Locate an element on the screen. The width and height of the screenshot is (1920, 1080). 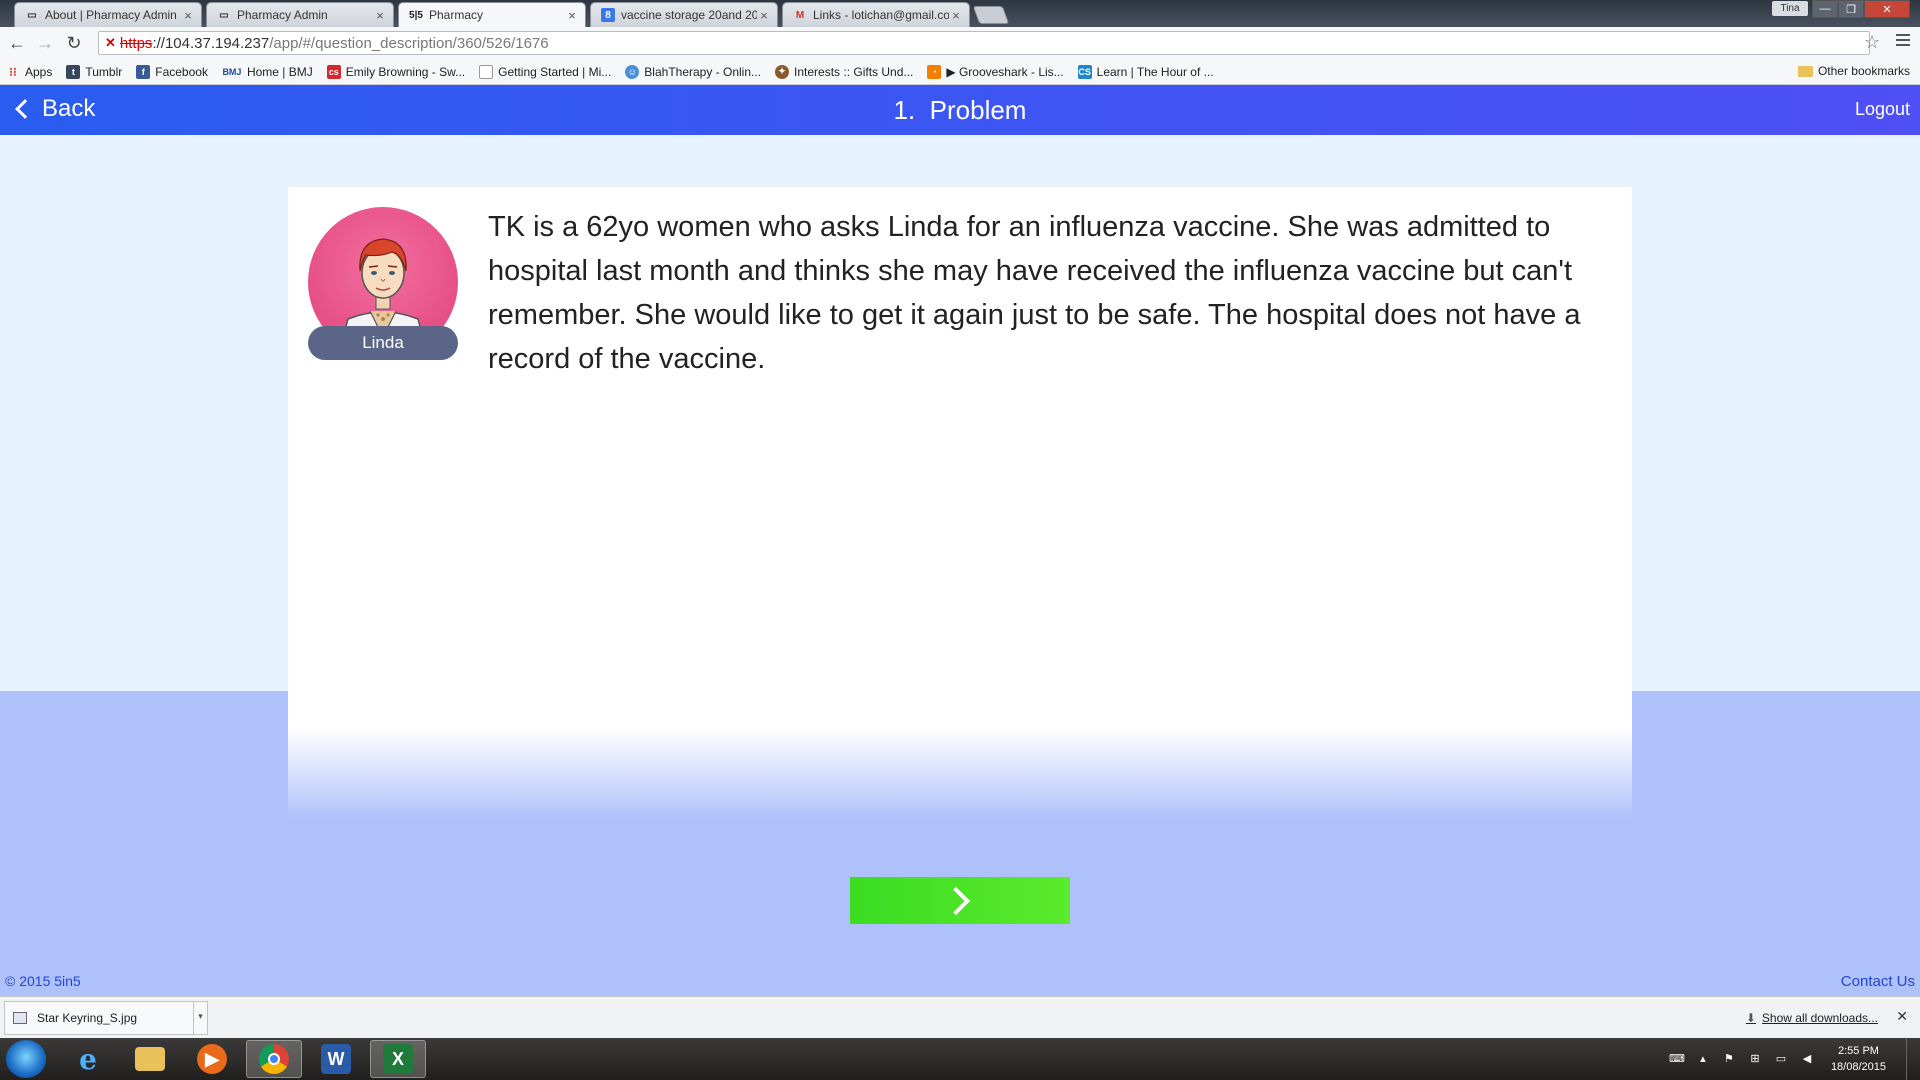
bookmark-star-icon: ☆ is located at coordinates (1872, 42).